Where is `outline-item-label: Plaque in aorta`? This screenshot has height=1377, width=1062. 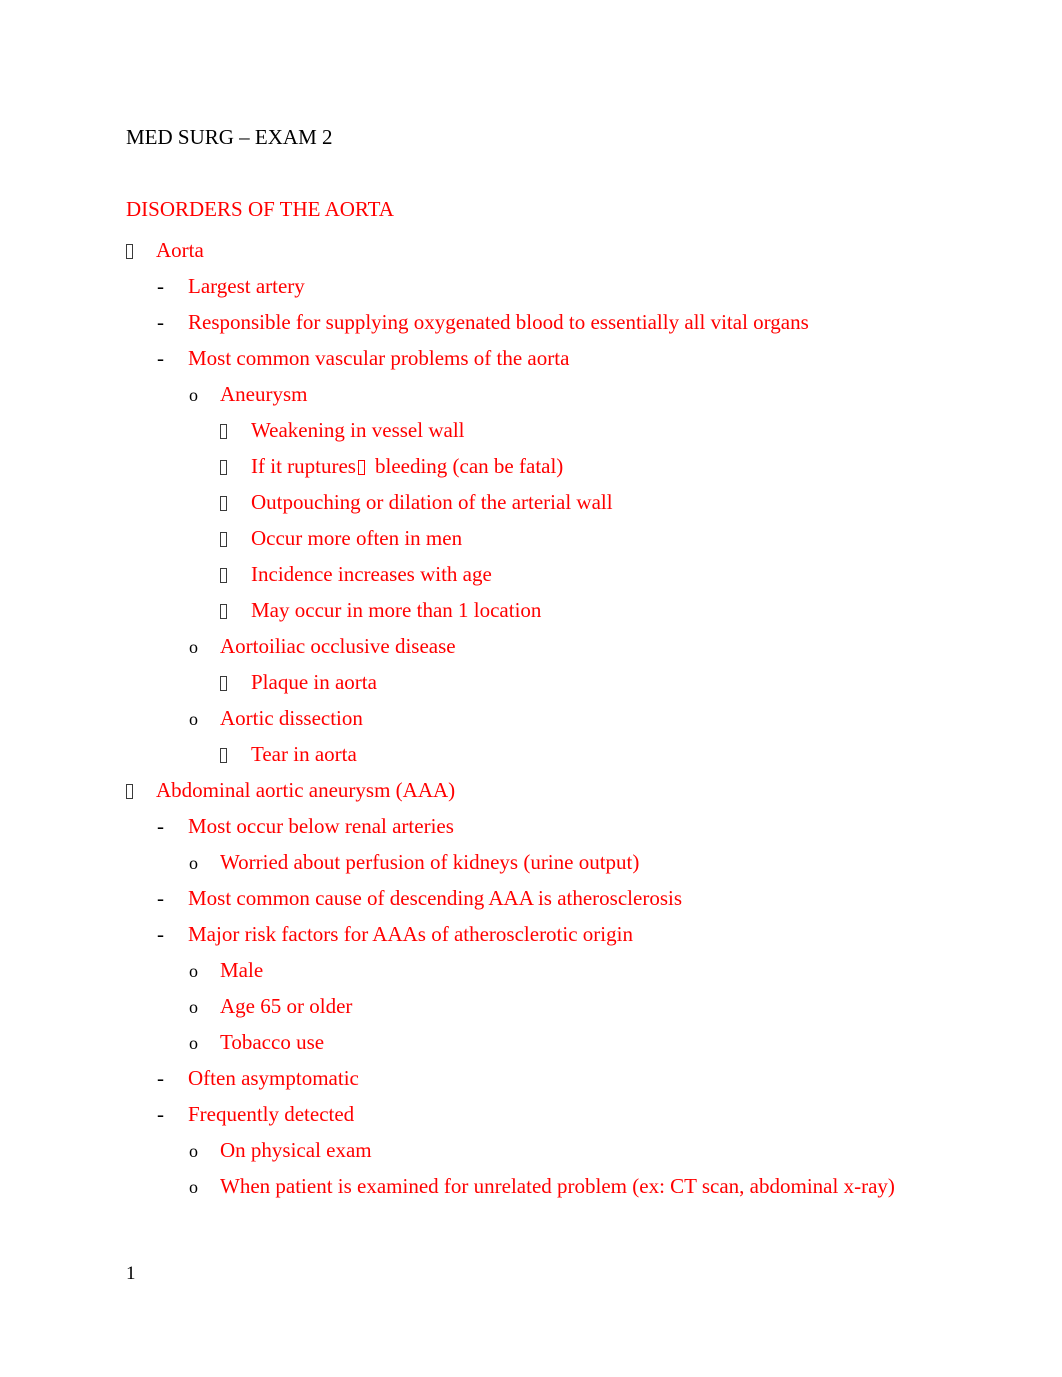
outline-item-label: Plaque in aorta is located at coordinates (314, 682).